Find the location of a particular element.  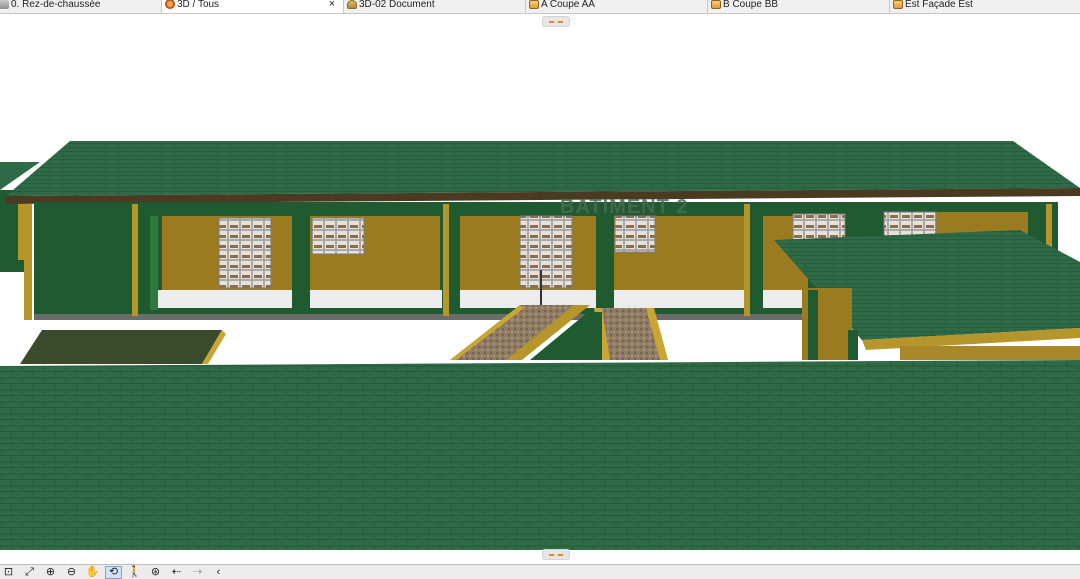

zoom-out-icon: ⊖ is located at coordinates (71, 572).